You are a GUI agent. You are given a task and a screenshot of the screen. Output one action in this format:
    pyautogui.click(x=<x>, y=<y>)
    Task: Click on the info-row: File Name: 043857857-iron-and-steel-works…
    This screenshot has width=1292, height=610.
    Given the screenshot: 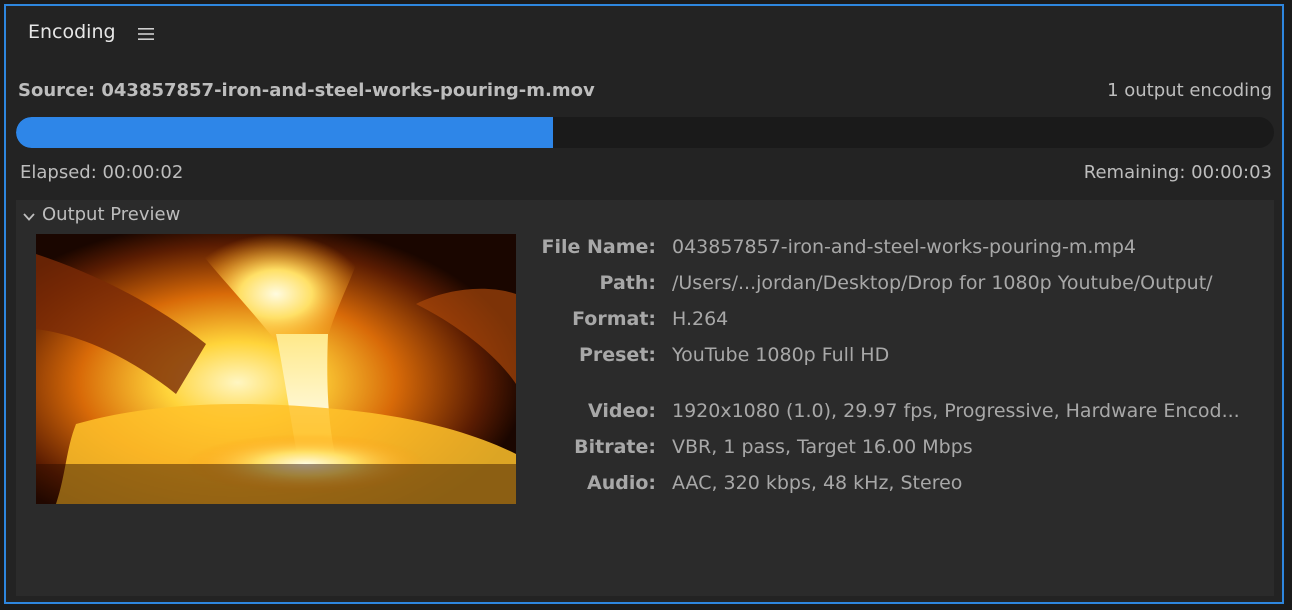 What is the action you would take?
    pyautogui.click(x=891, y=254)
    